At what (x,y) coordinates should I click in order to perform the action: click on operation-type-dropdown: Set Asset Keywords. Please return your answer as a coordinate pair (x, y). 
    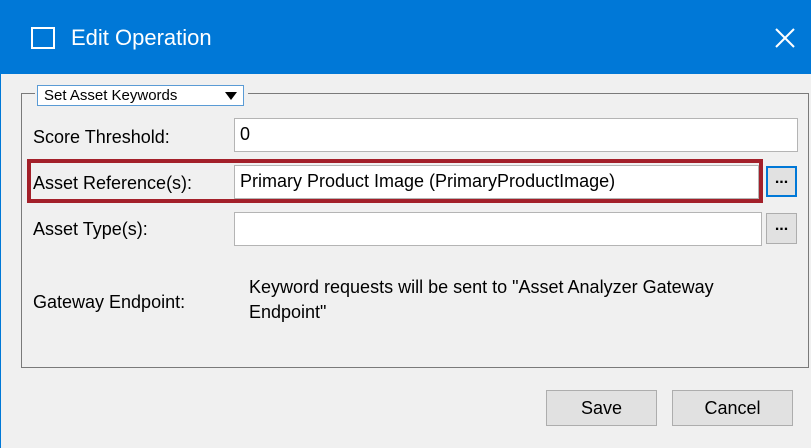
    Looking at the image, I should click on (140, 95).